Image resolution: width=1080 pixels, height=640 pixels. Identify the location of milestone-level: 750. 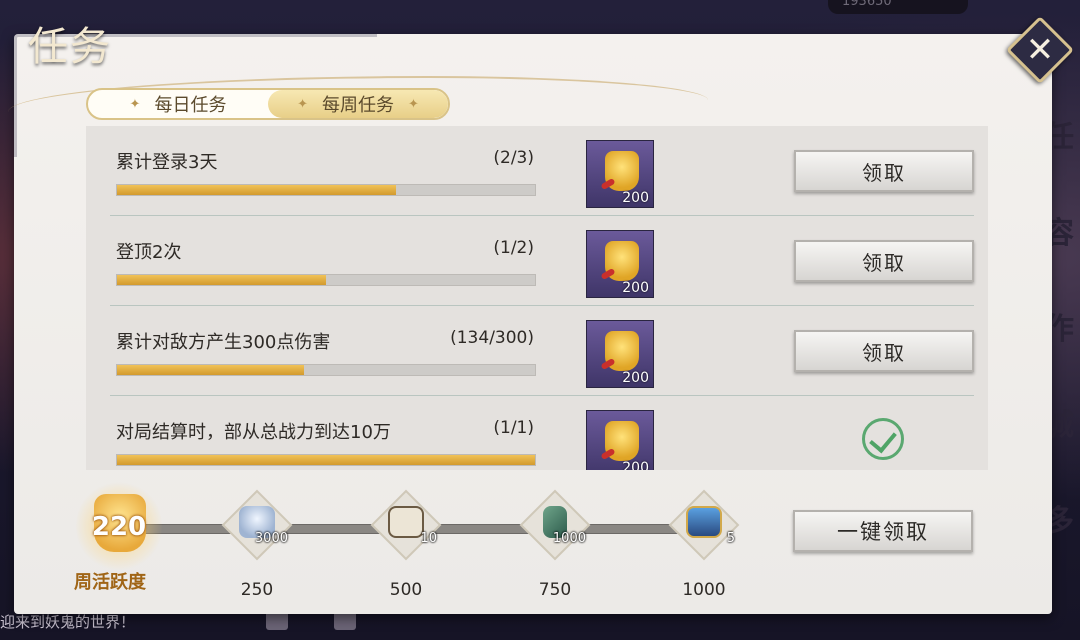
(555, 590).